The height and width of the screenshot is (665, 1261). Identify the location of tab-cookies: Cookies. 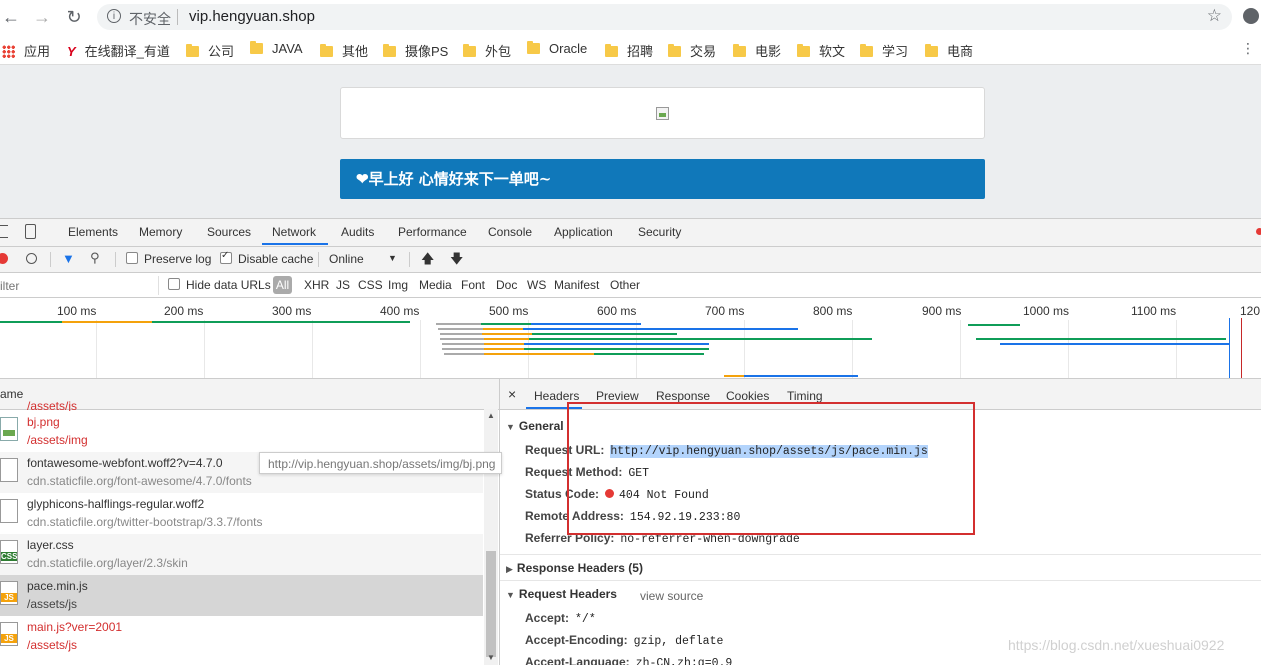
(747, 396).